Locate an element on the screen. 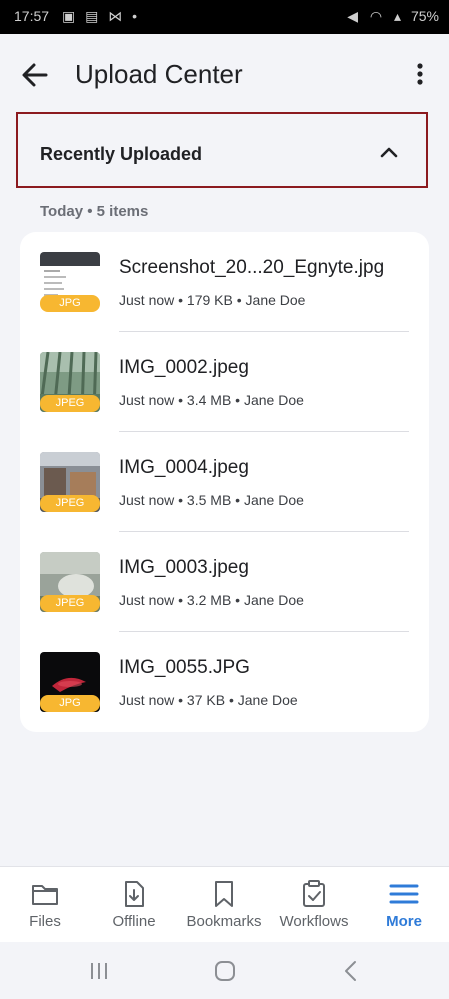 Image resolution: width=449 pixels, height=999 pixels. status-time: 17:57 is located at coordinates (32, 16).